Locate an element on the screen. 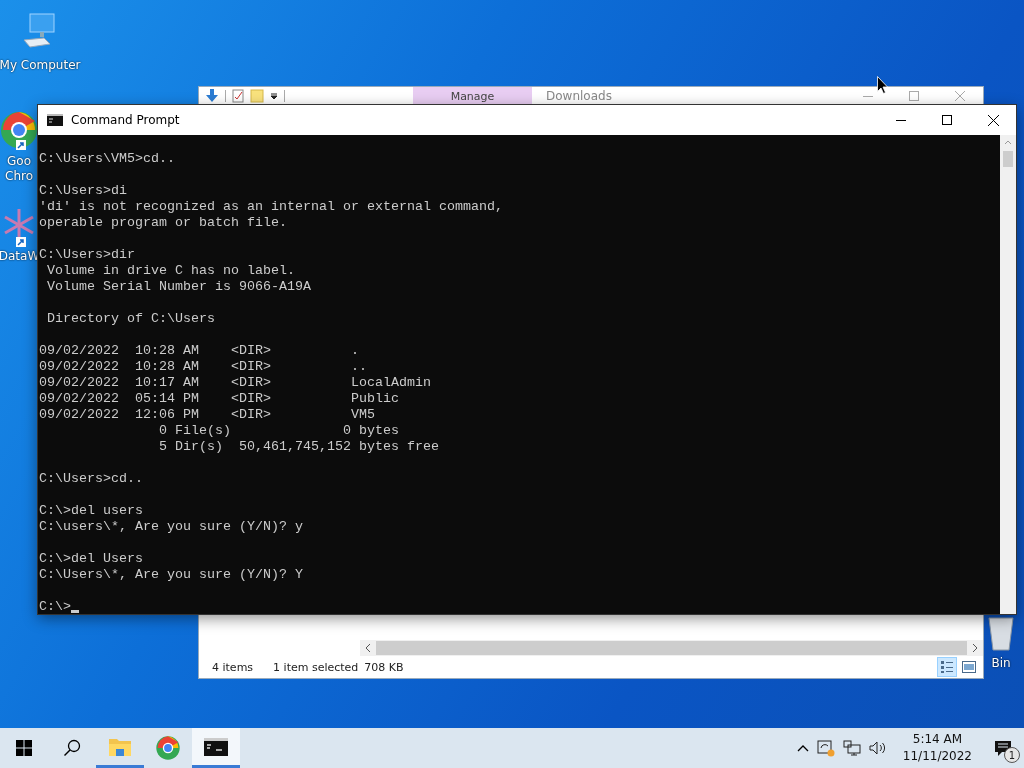  download-icon is located at coordinates (212, 96).